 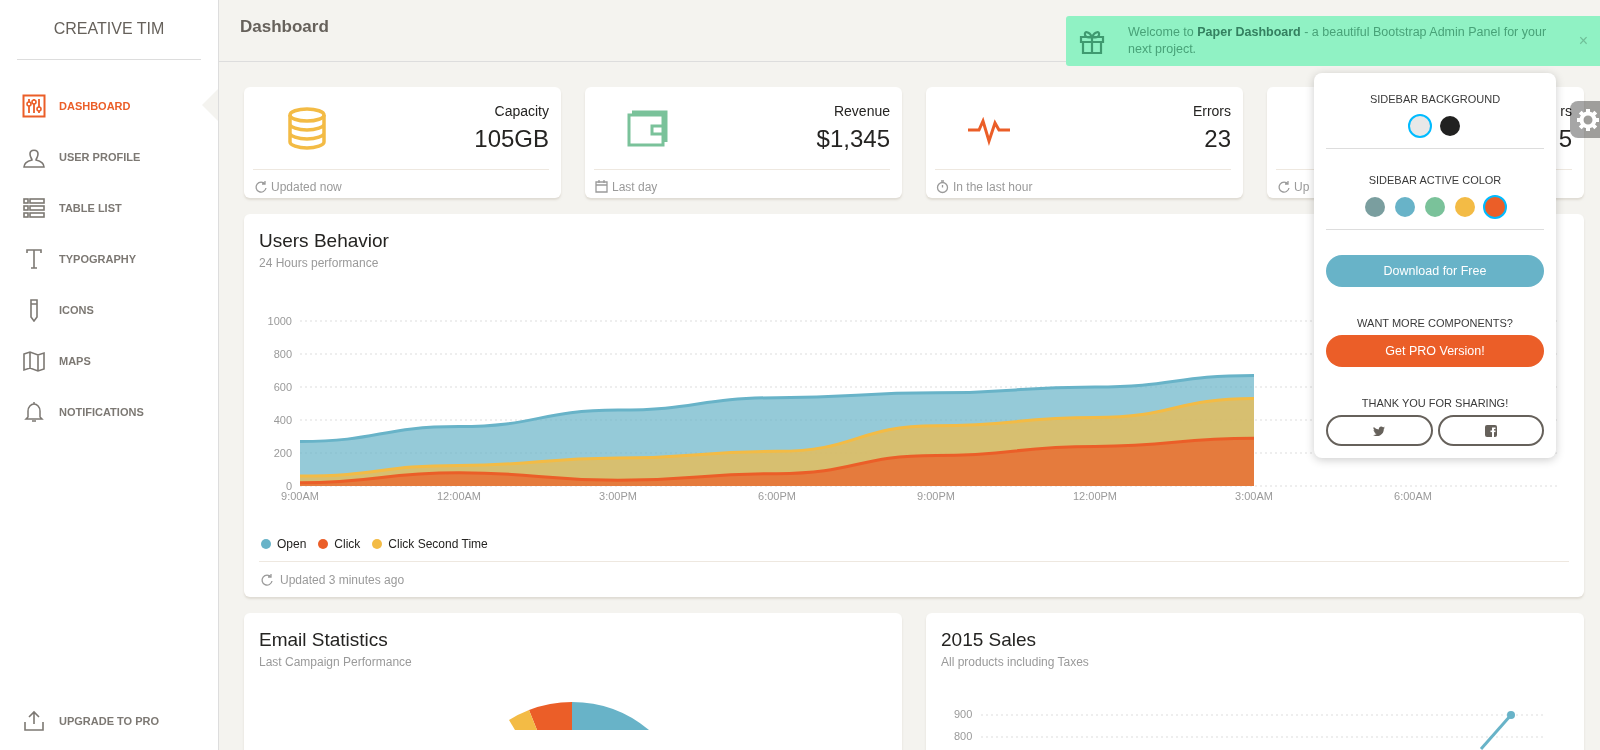 What do you see at coordinates (1095, 496) in the screenshot?
I see `x-tick-label: 12:00PM` at bounding box center [1095, 496].